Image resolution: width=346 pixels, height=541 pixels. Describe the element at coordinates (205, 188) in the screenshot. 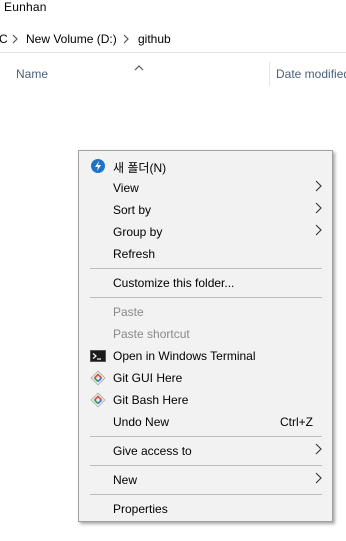

I see `menu-item-view: View` at that location.